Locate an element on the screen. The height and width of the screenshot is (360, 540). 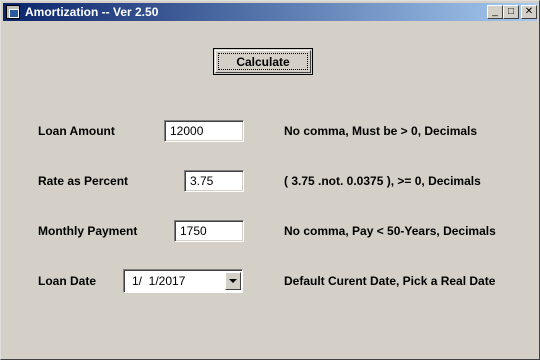
monthly-payment-input is located at coordinates (209, 231).